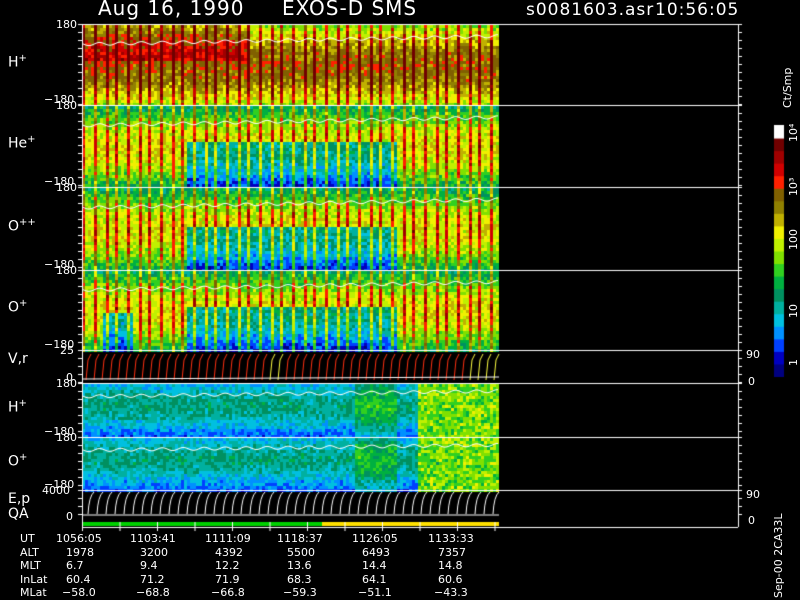 The width and height of the screenshot is (800, 600). What do you see at coordinates (300, 538) in the screenshot?
I see `orbit-cell: 1118:37` at bounding box center [300, 538].